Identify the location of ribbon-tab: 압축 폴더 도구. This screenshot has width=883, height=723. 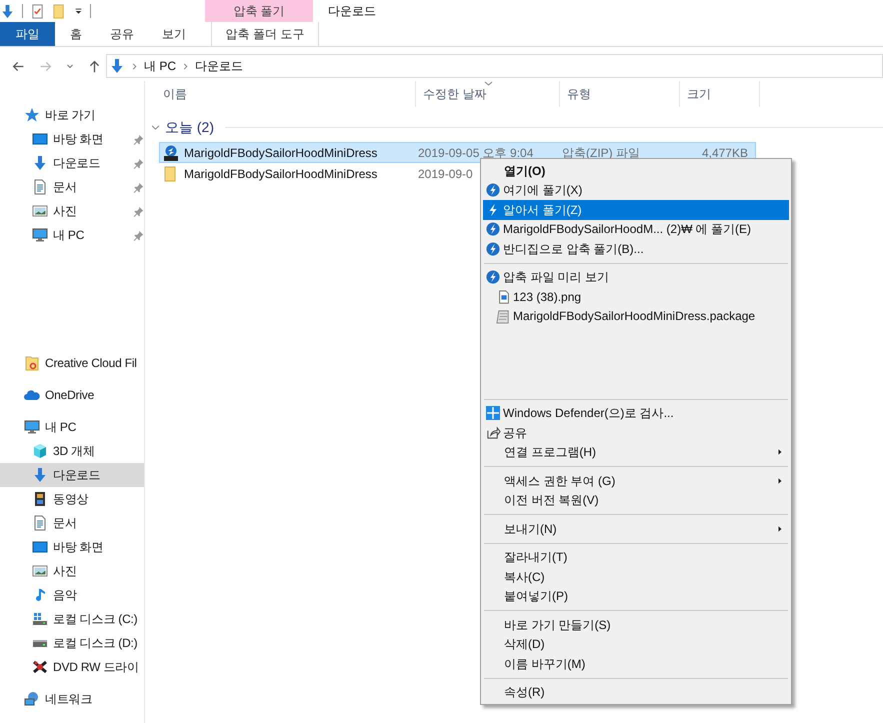
(265, 34).